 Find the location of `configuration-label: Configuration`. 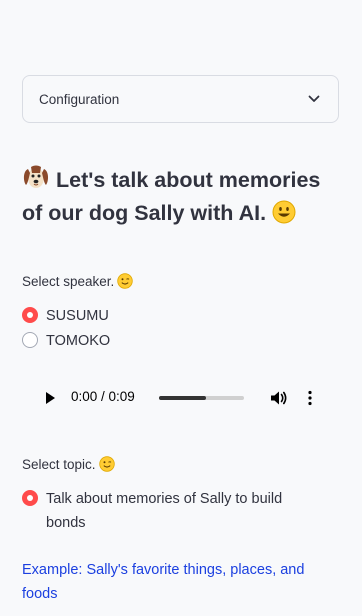

configuration-label: Configuration is located at coordinates (79, 99).